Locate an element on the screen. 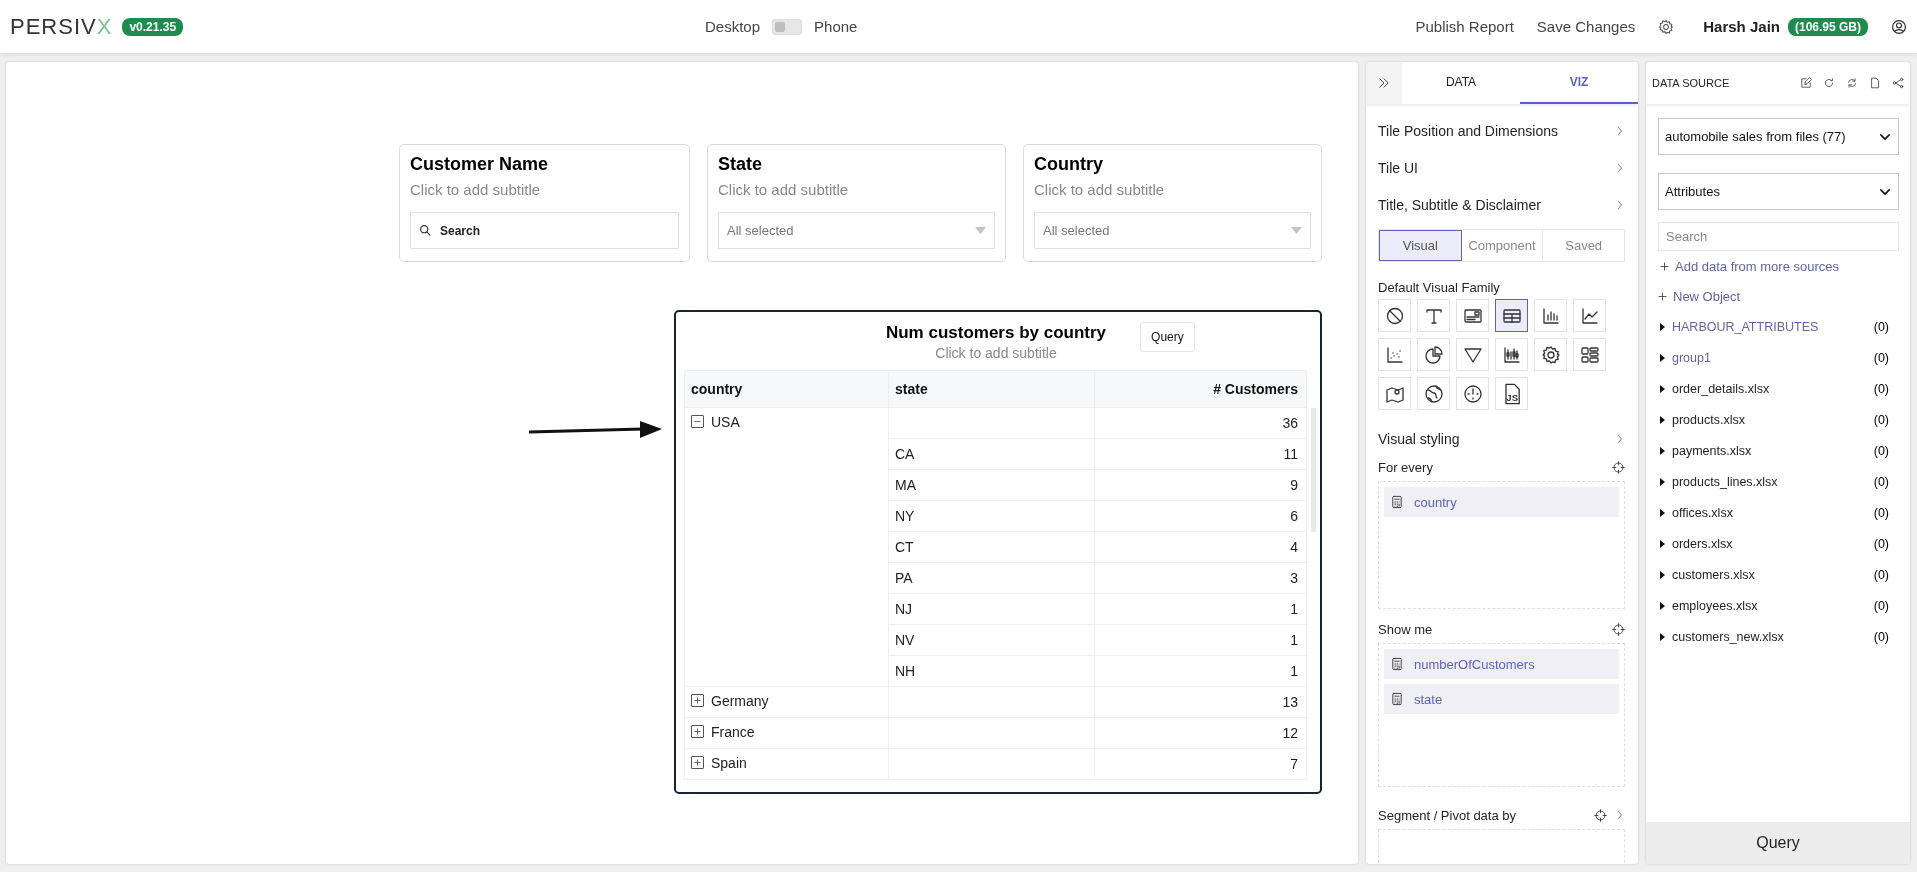 This screenshot has height=872, width=1917. gear-icon is located at coordinates (1550, 354).